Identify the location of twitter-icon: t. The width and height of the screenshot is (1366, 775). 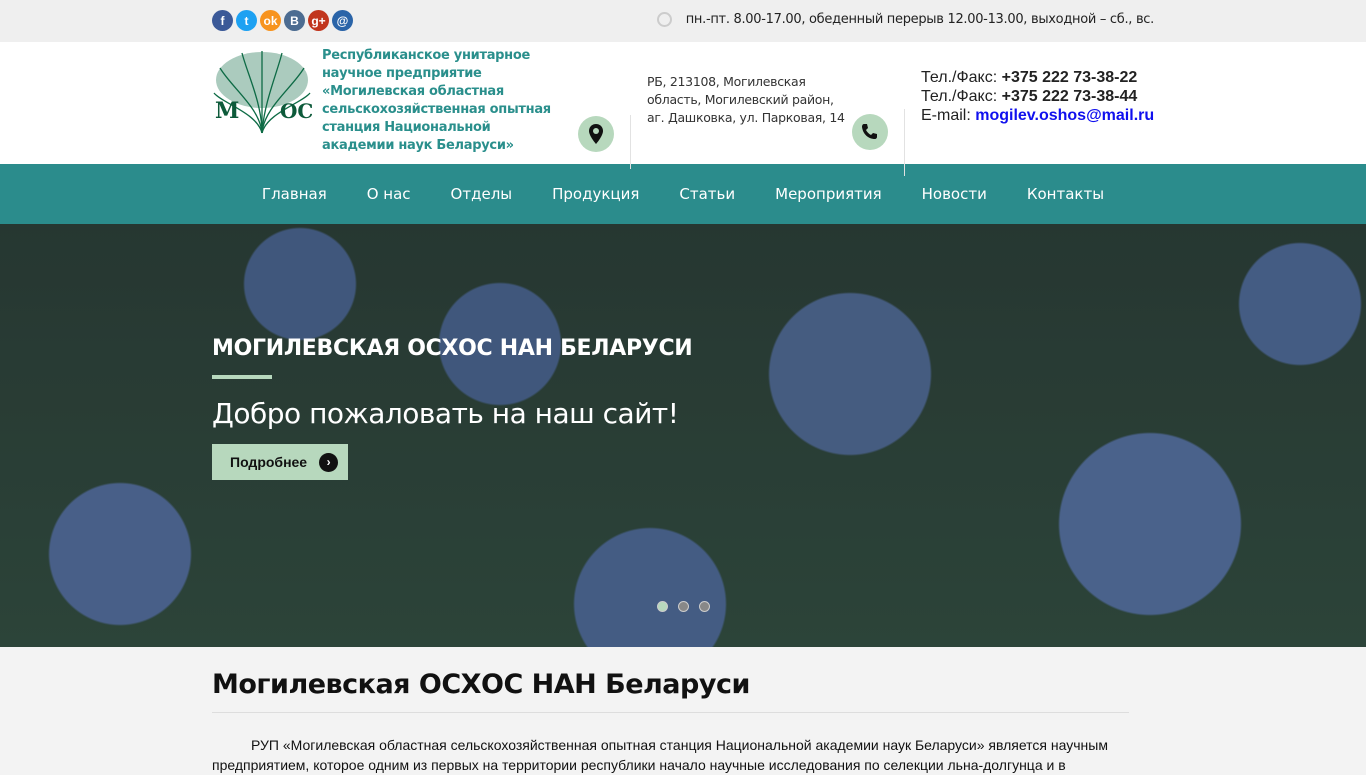
(246, 20).